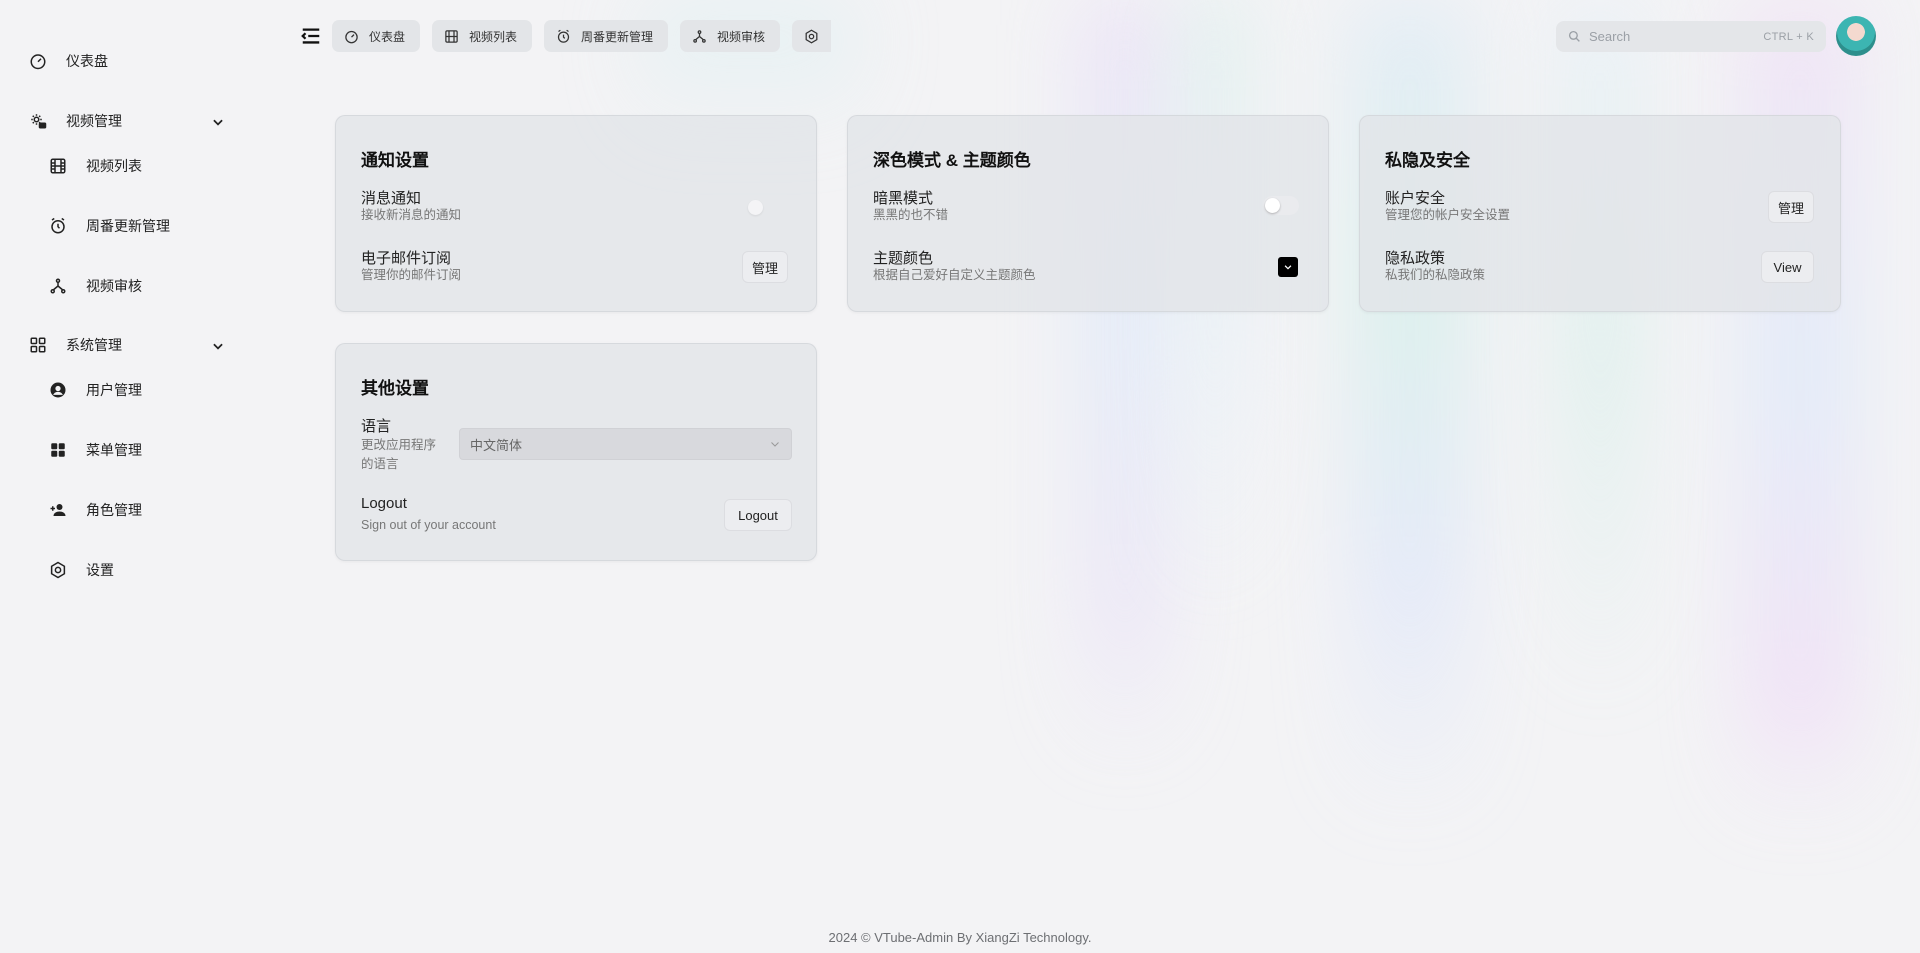 This screenshot has height=953, width=1920. I want to click on search-shortcut: CTRL + K, so click(1788, 36).